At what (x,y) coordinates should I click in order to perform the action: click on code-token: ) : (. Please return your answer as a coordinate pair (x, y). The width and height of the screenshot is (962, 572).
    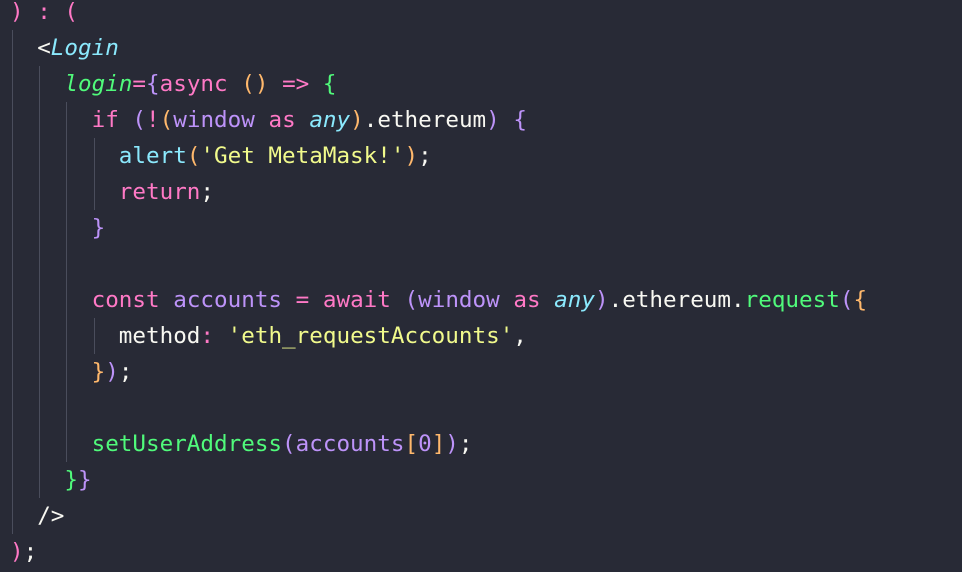
    Looking at the image, I should click on (44, 12).